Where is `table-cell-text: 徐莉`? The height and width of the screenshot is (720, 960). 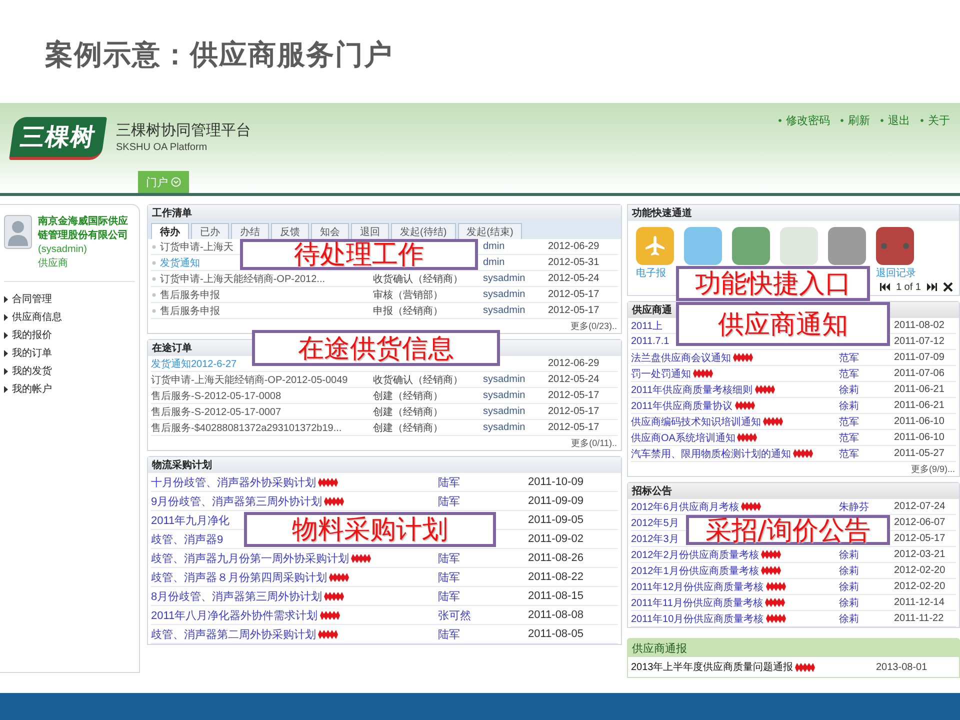
table-cell-text: 徐莉 is located at coordinates (849, 619).